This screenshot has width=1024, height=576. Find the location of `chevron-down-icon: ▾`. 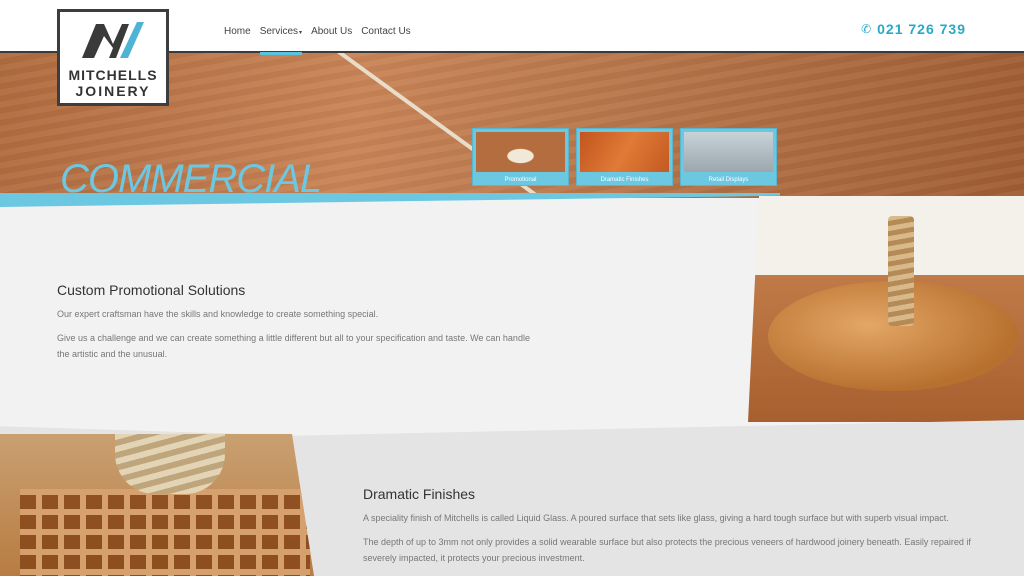

chevron-down-icon: ▾ is located at coordinates (301, 33).